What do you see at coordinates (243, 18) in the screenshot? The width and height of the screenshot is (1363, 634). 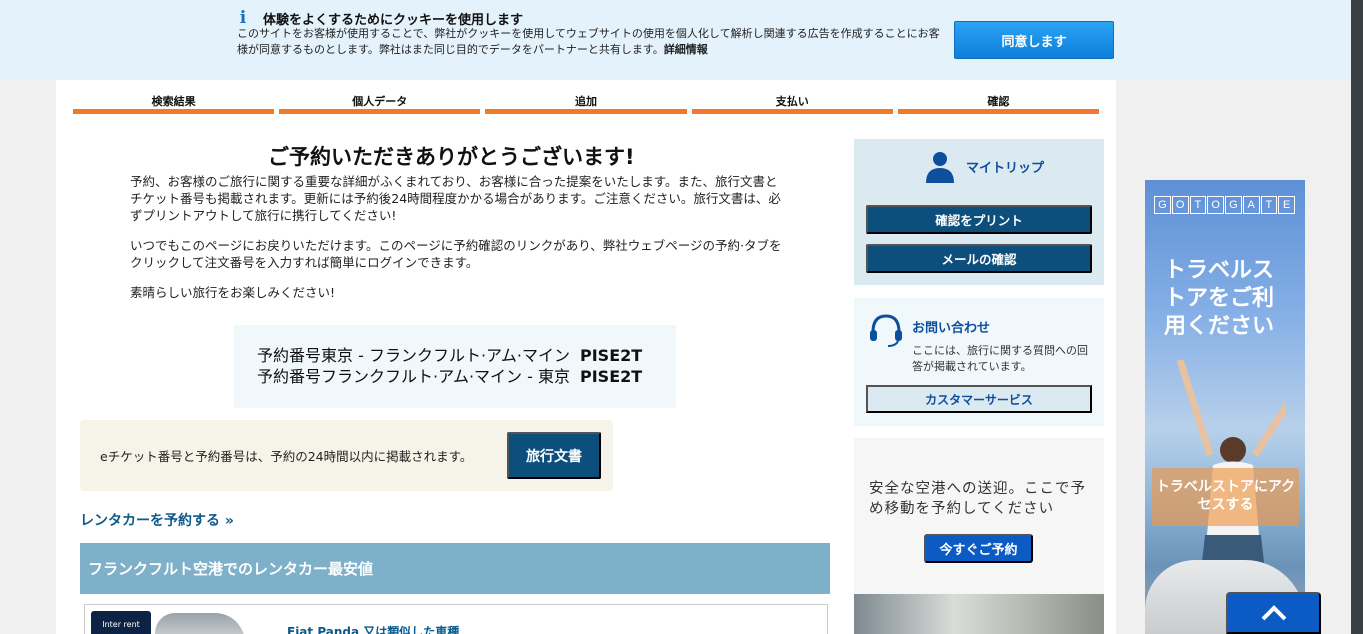 I see `info-icon: i` at bounding box center [243, 18].